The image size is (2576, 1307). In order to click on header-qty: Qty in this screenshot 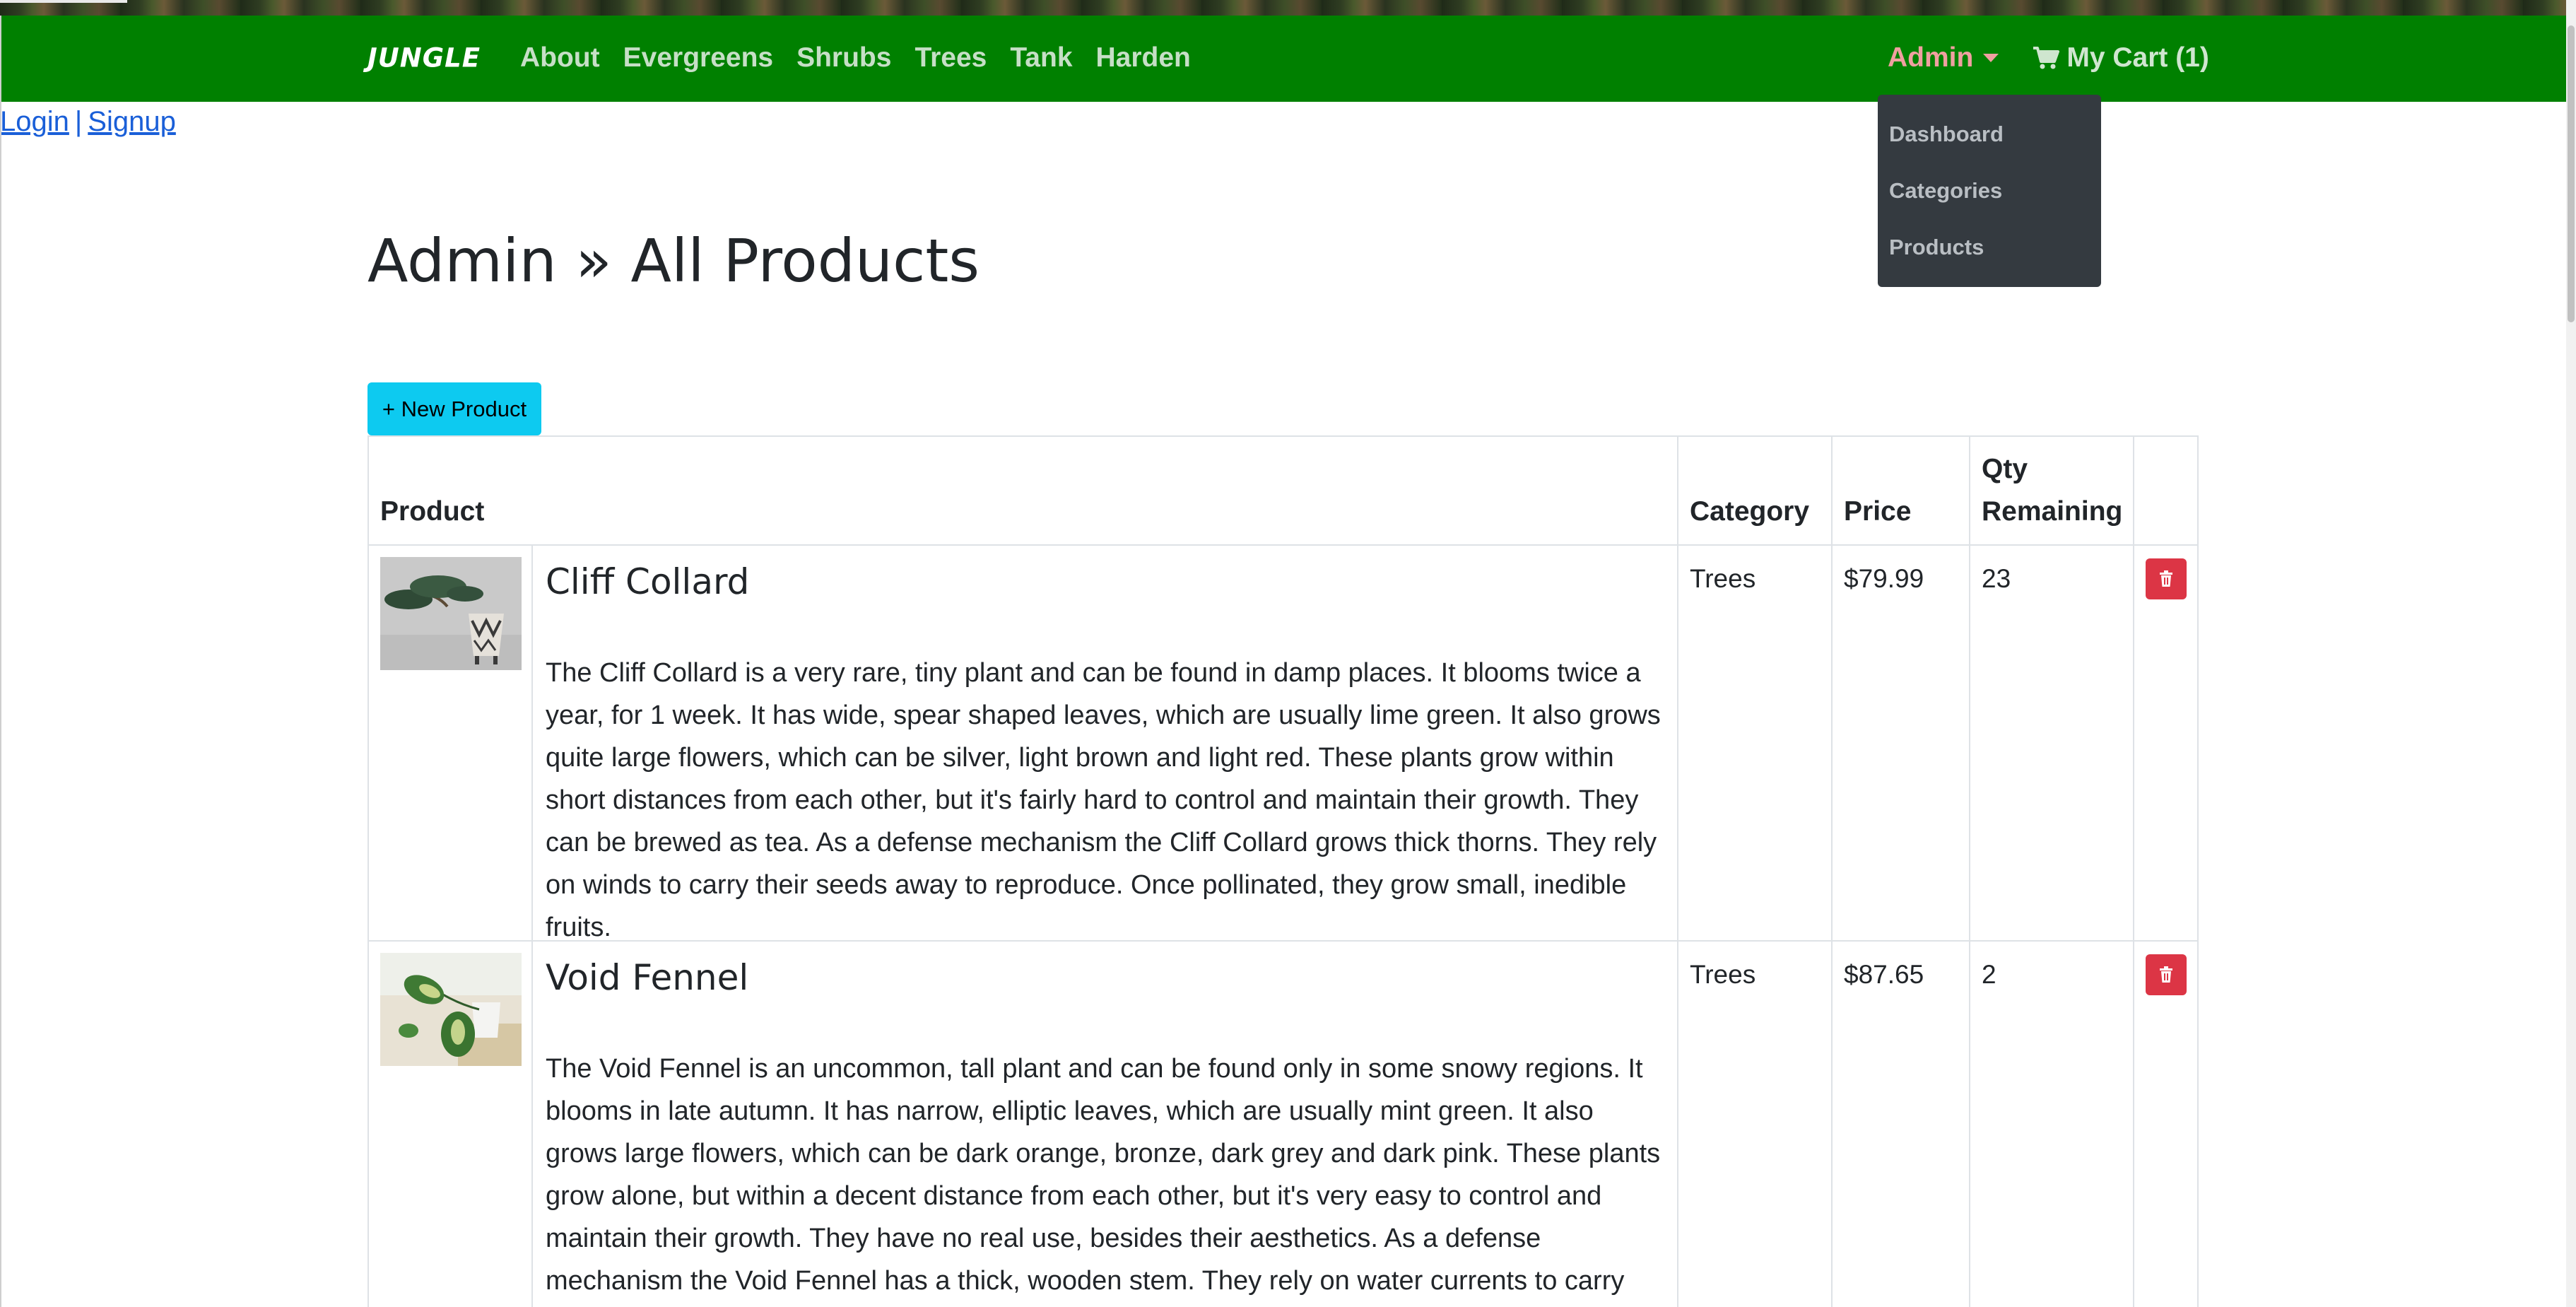, I will do `click(2005, 469)`.